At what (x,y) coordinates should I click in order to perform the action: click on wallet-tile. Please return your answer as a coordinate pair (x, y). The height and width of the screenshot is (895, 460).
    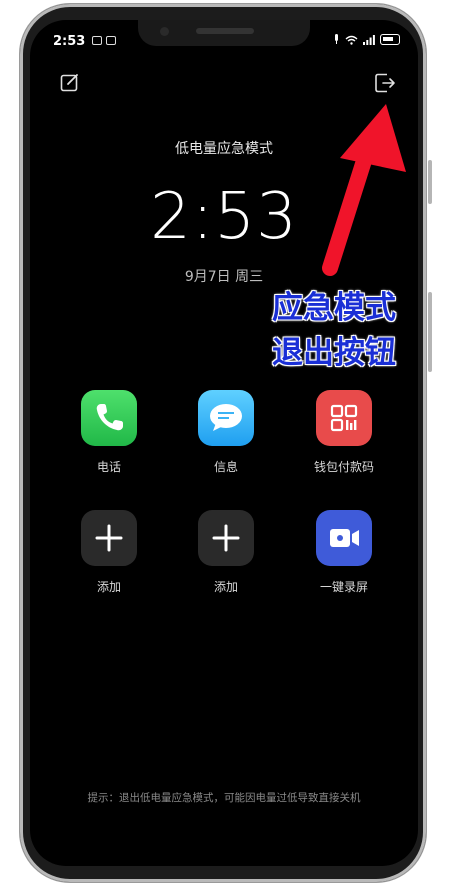
    Looking at the image, I should click on (344, 418).